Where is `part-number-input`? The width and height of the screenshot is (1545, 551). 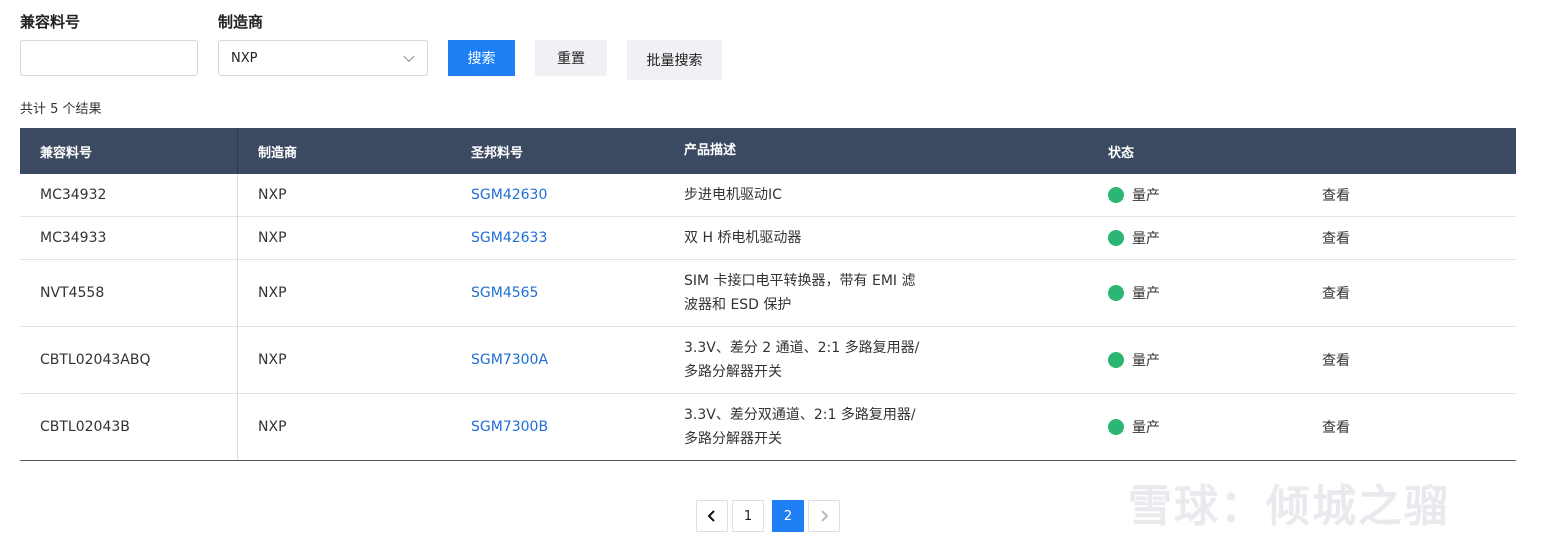
part-number-input is located at coordinates (109, 58).